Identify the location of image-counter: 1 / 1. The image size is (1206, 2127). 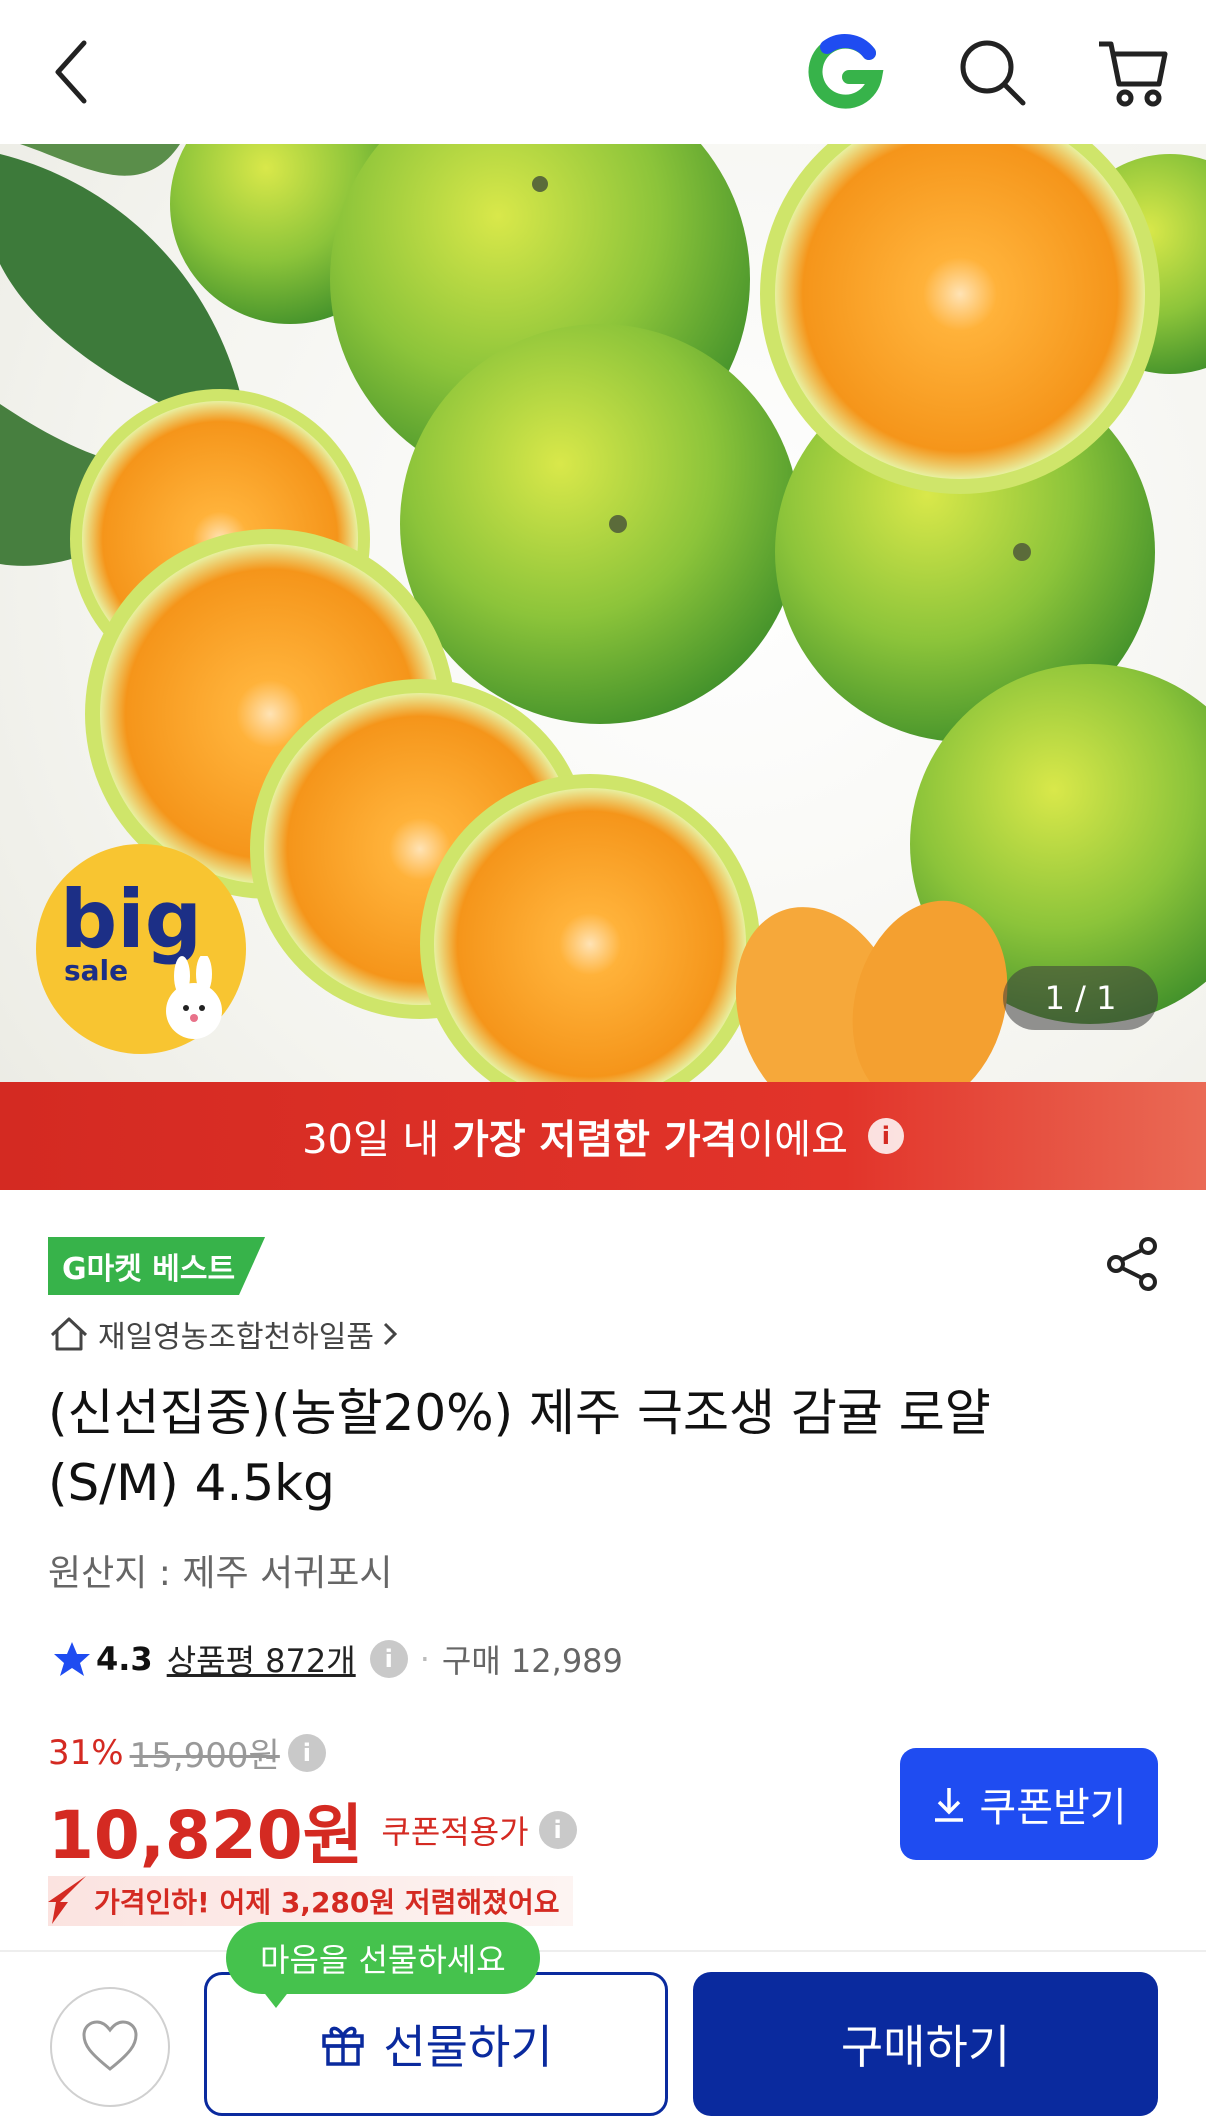
(1080, 998).